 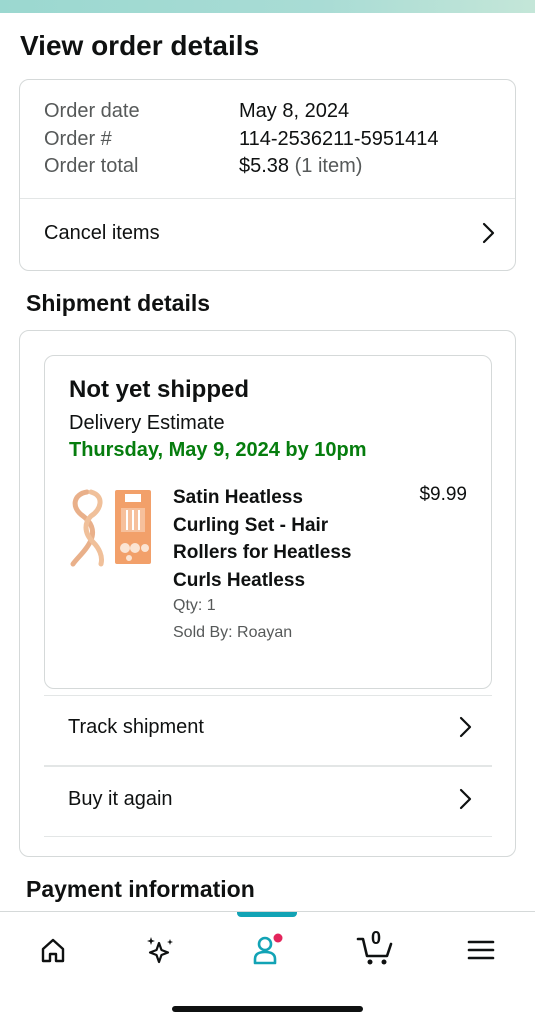 I want to click on track-shipment-label: Track shipment, so click(x=136, y=726).